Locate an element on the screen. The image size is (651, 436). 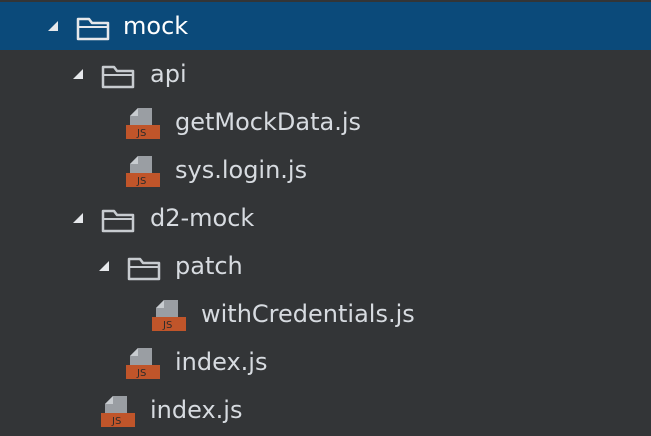
tree-item-label: getMockData.js is located at coordinates (268, 122).